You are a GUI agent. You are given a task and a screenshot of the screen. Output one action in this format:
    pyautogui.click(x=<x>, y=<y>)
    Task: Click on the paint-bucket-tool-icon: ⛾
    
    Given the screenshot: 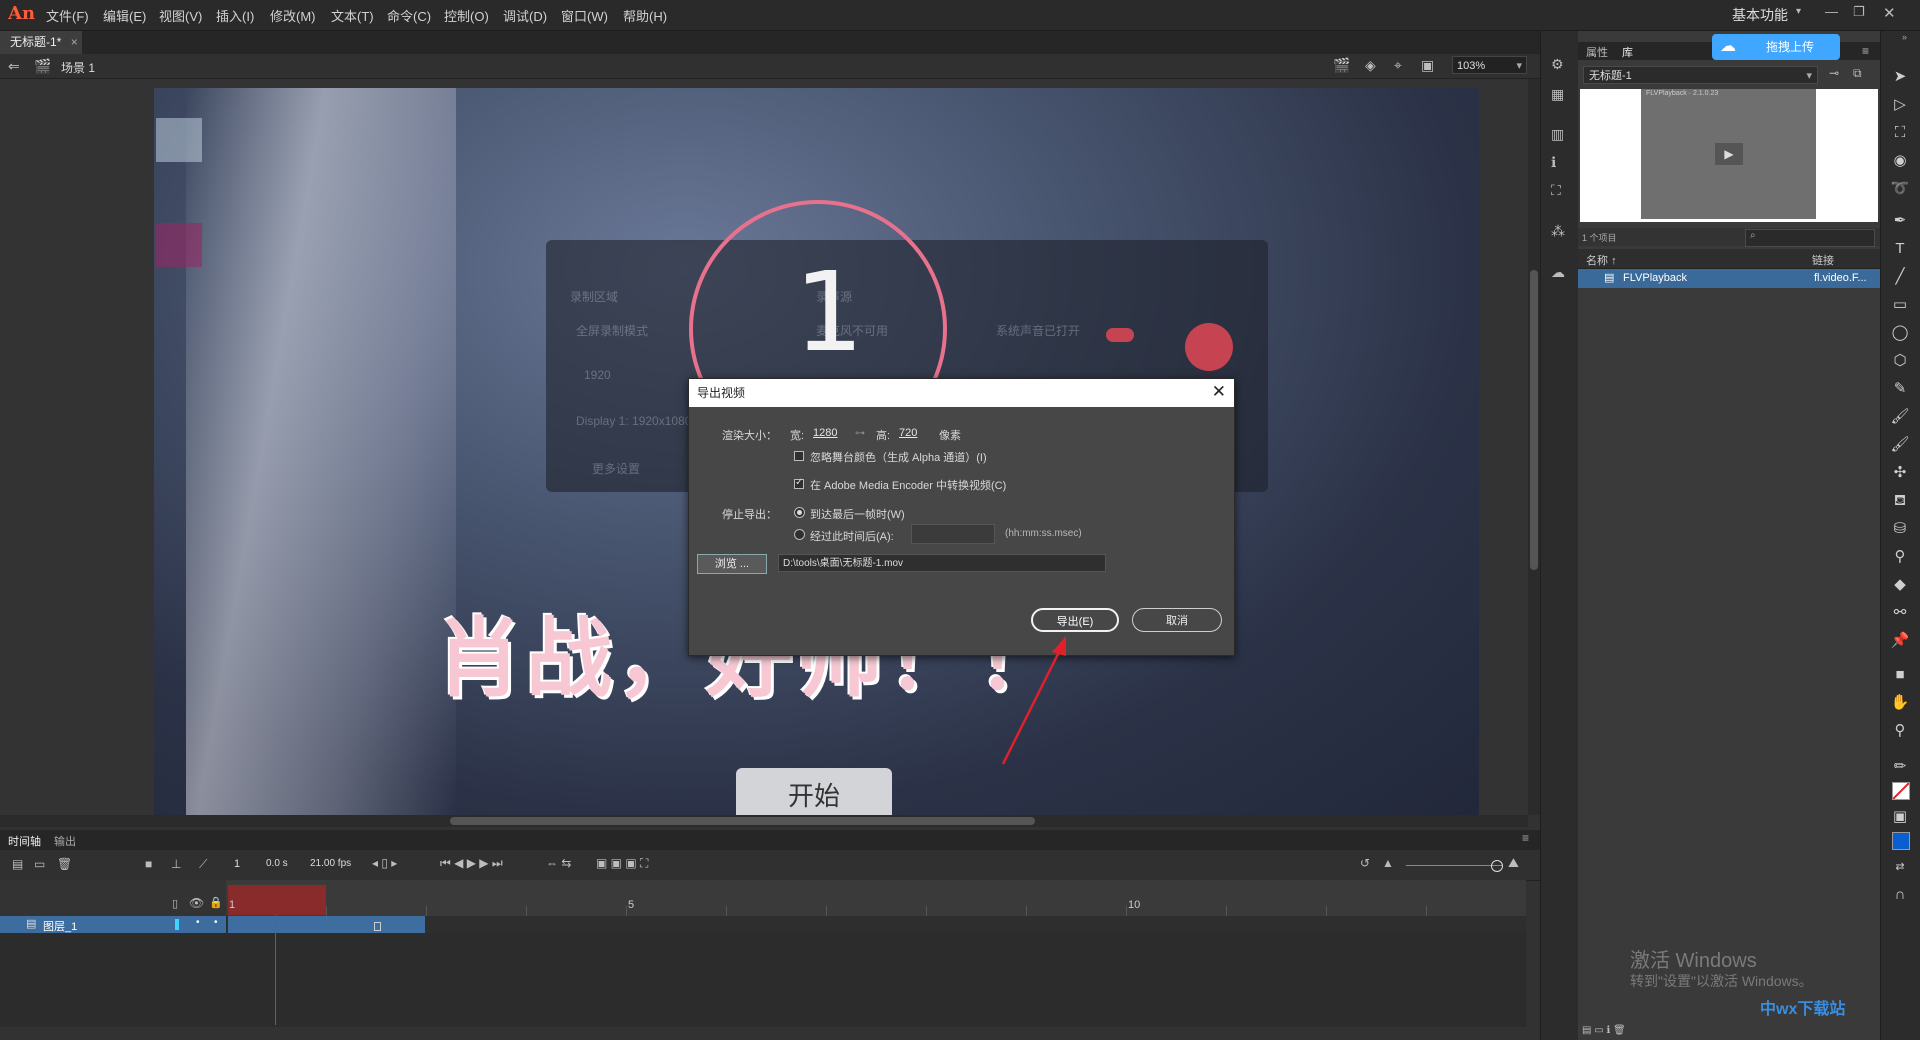 What is the action you would take?
    pyautogui.click(x=1900, y=501)
    